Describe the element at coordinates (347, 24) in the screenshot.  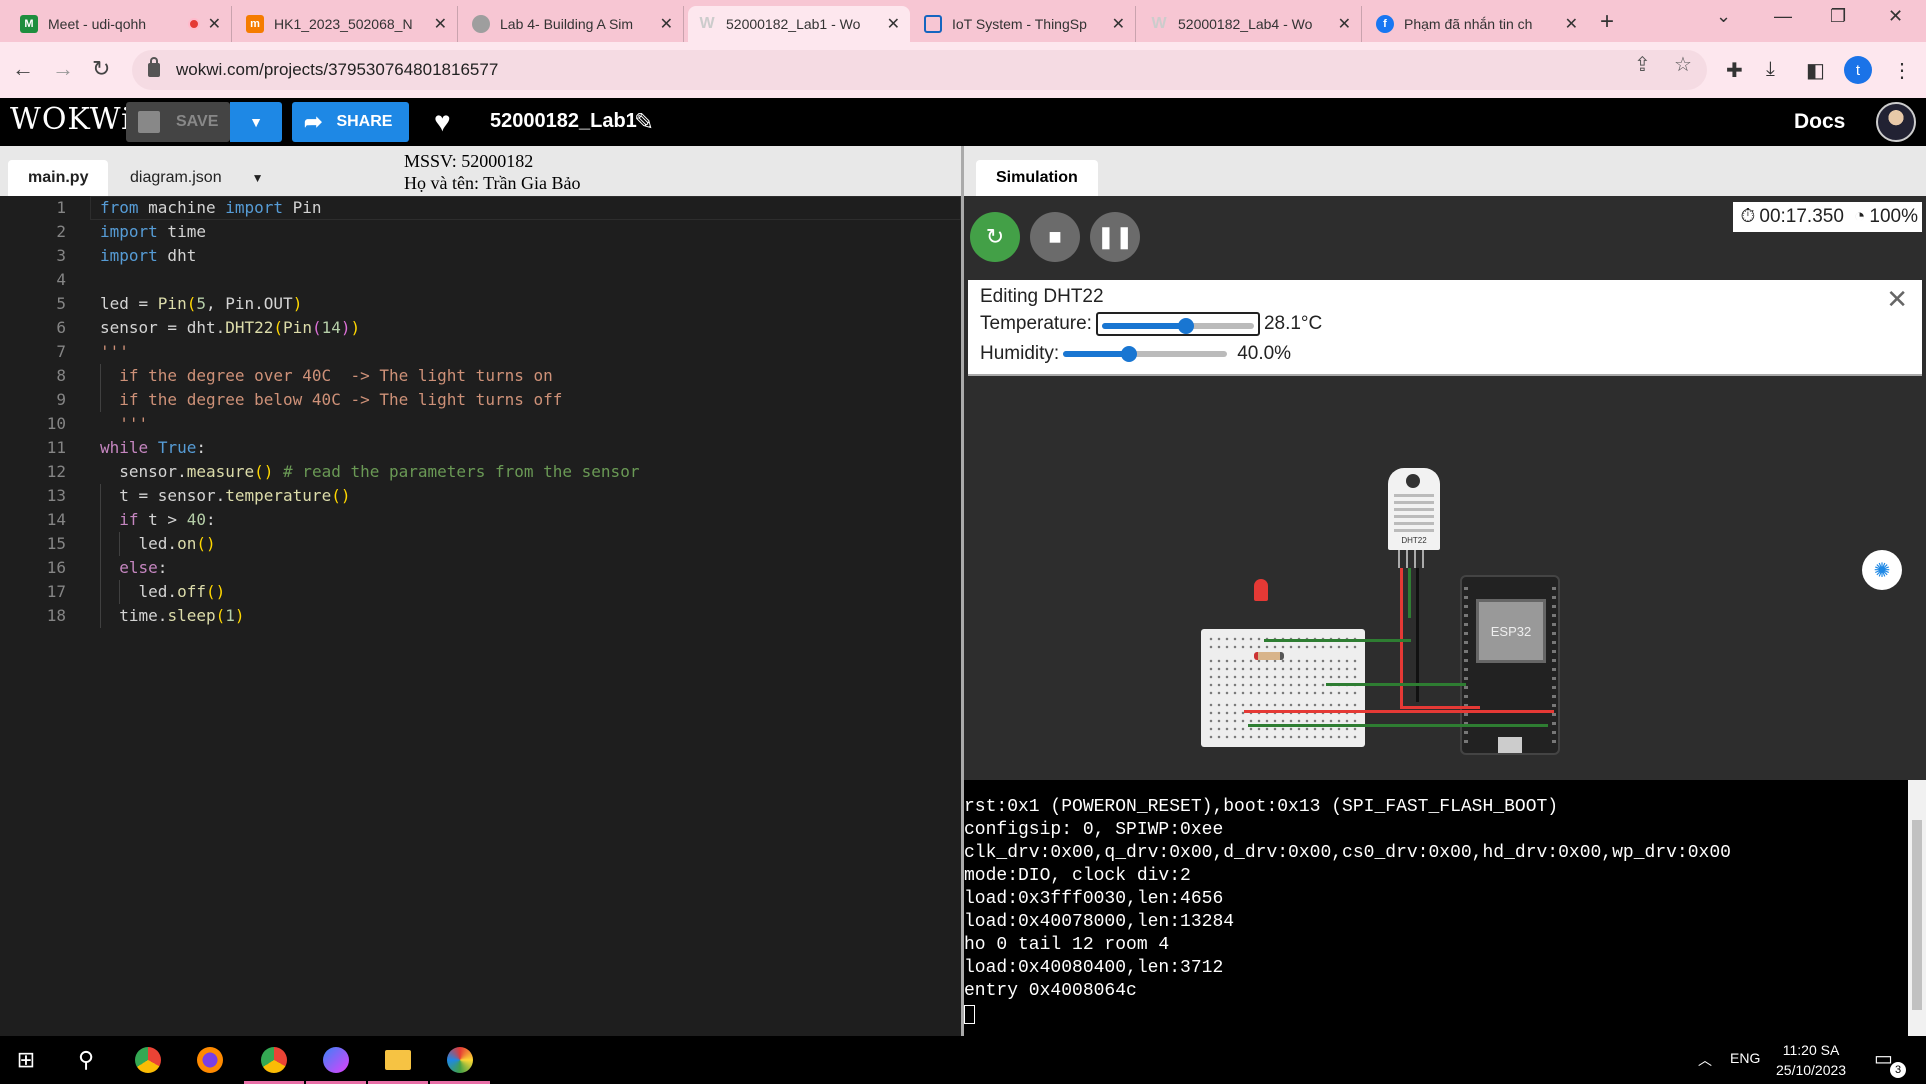
I see `browser-tab-hk1: m HK1_2023_502068_N ✕` at that location.